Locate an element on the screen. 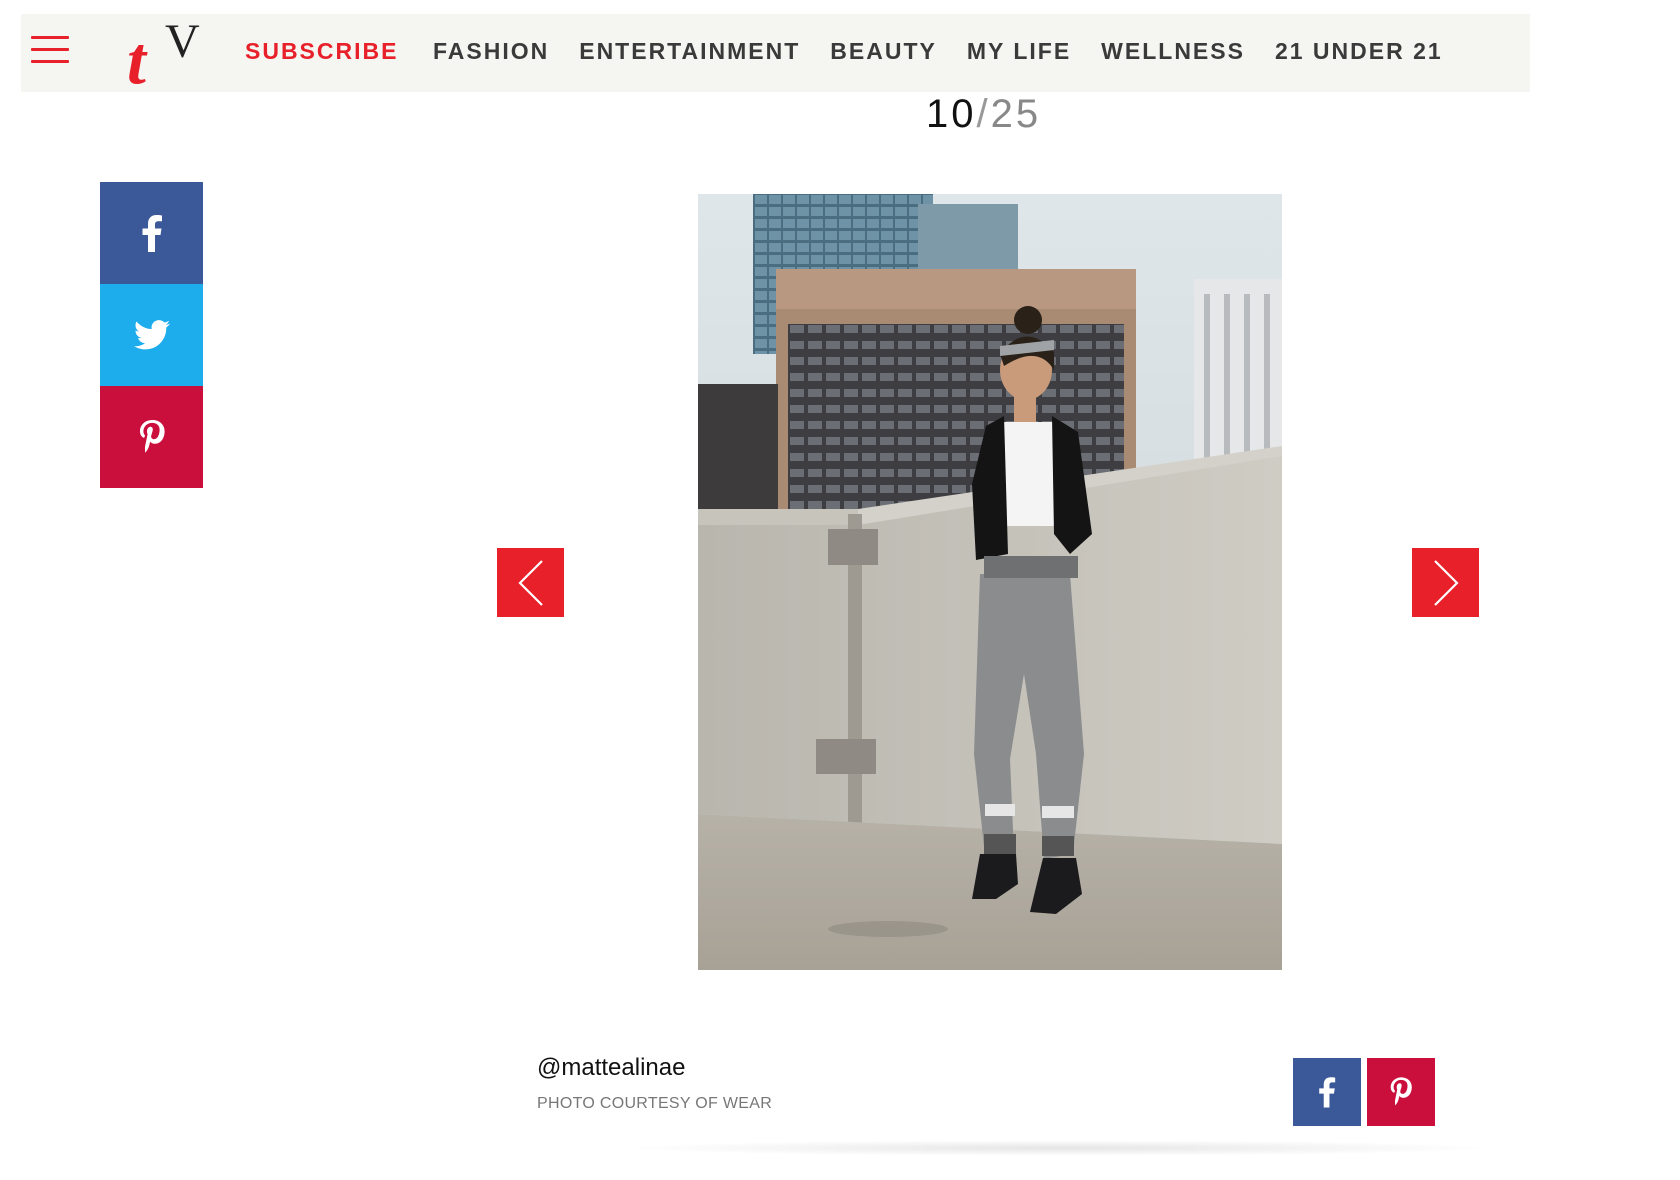 This screenshot has height=1180, width=1680. nav-beauty: BEAUTY is located at coordinates (883, 51).